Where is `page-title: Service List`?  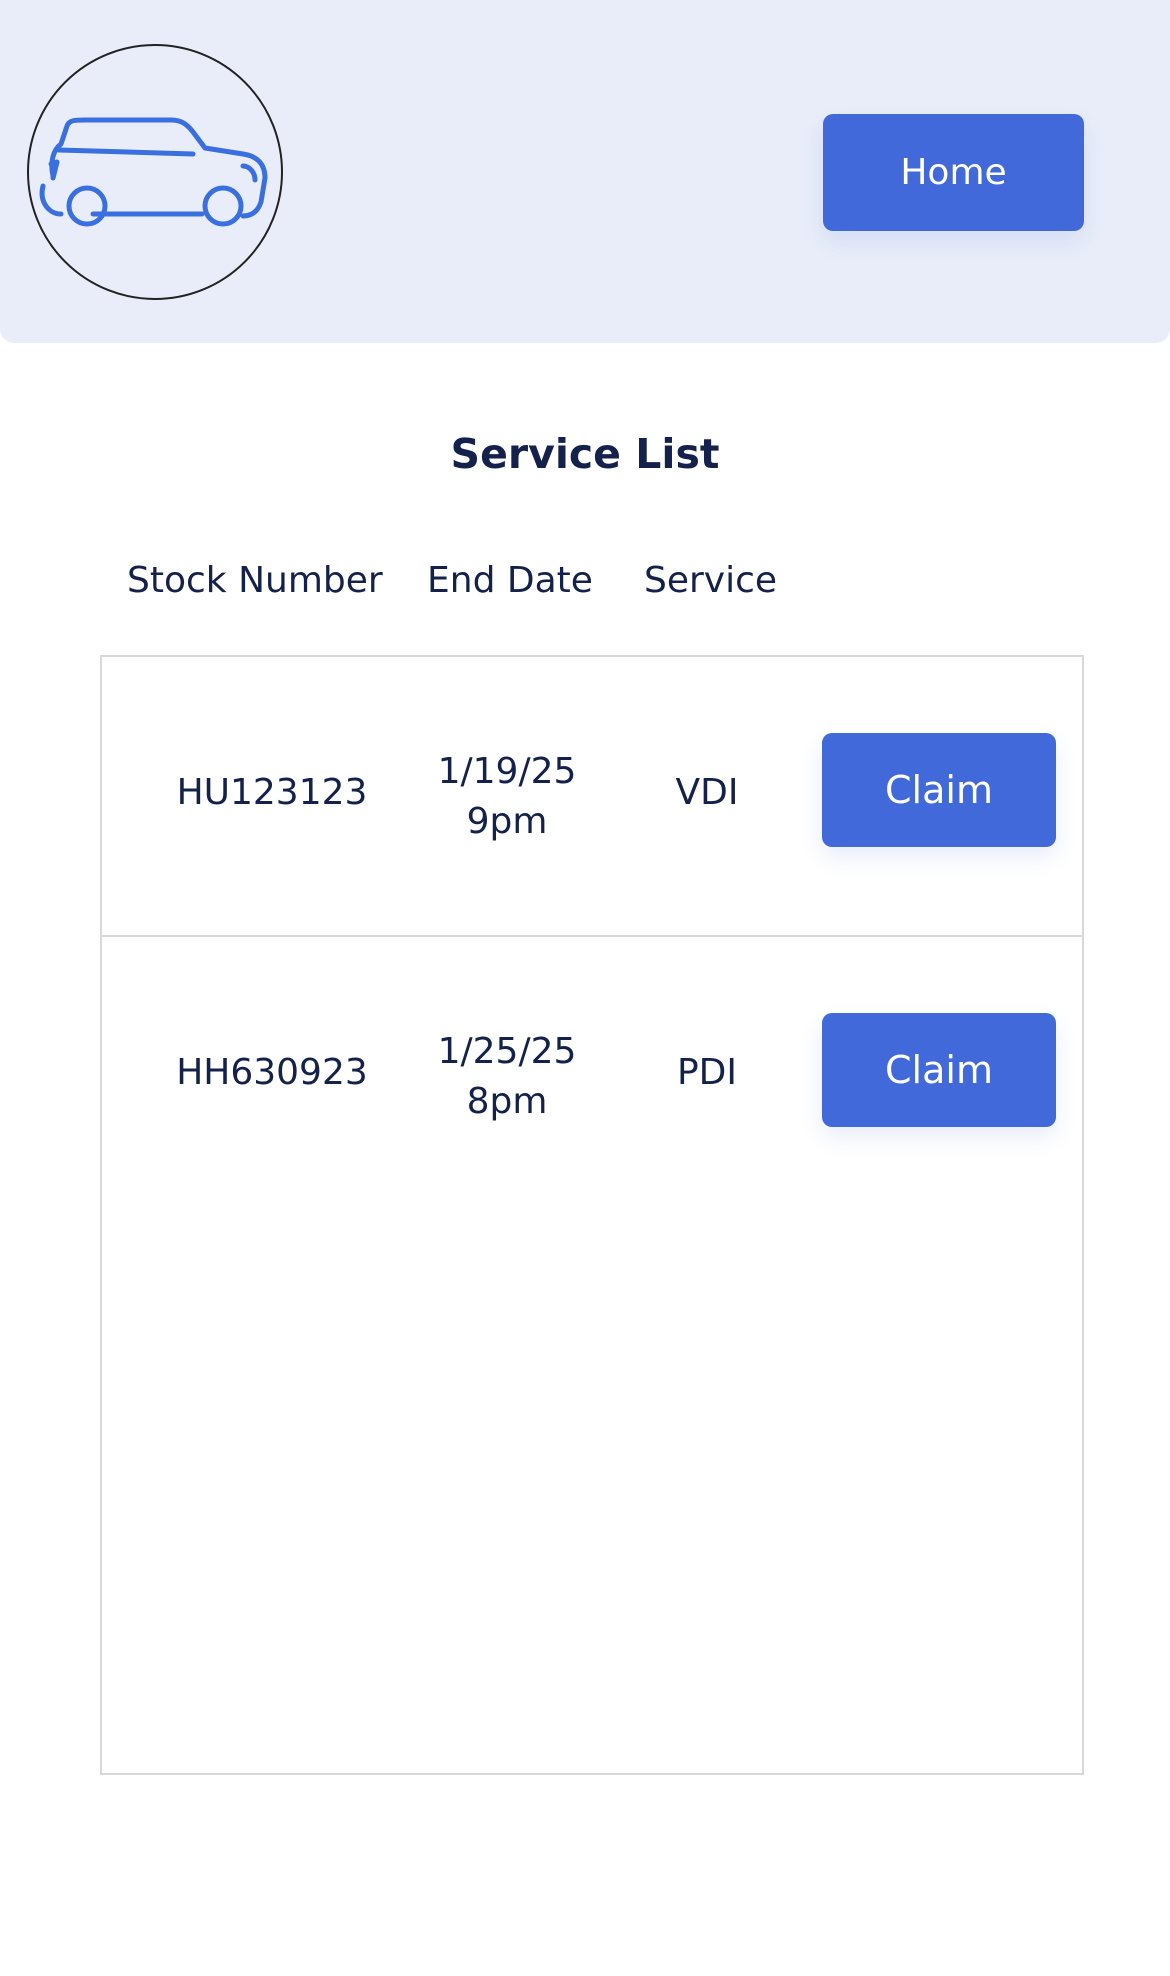
page-title: Service List is located at coordinates (585, 454).